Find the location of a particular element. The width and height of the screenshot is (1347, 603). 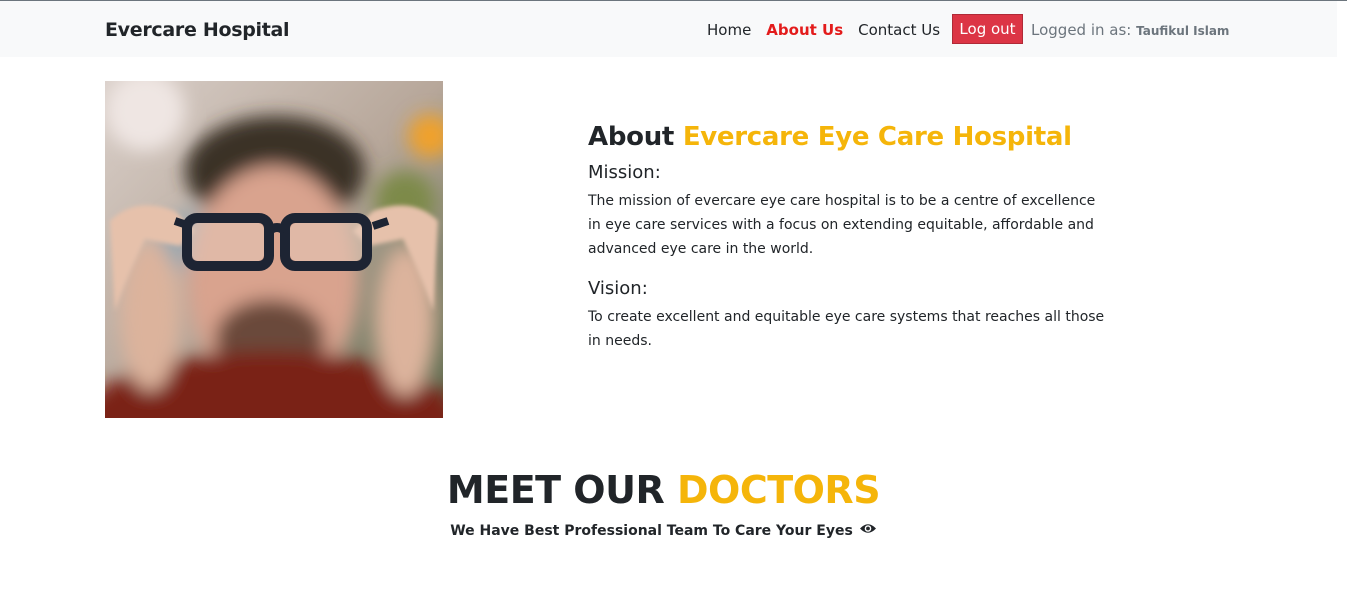

mission-heading: Mission: is located at coordinates (624, 172).